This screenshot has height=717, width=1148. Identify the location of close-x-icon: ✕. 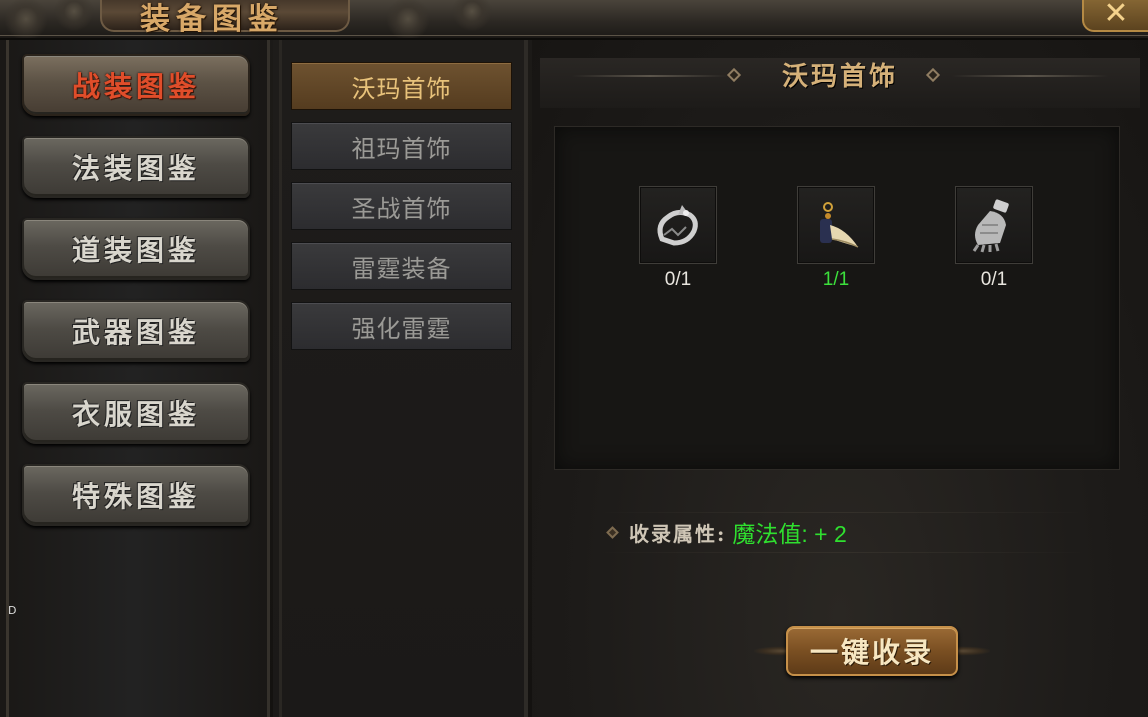
(1116, 15).